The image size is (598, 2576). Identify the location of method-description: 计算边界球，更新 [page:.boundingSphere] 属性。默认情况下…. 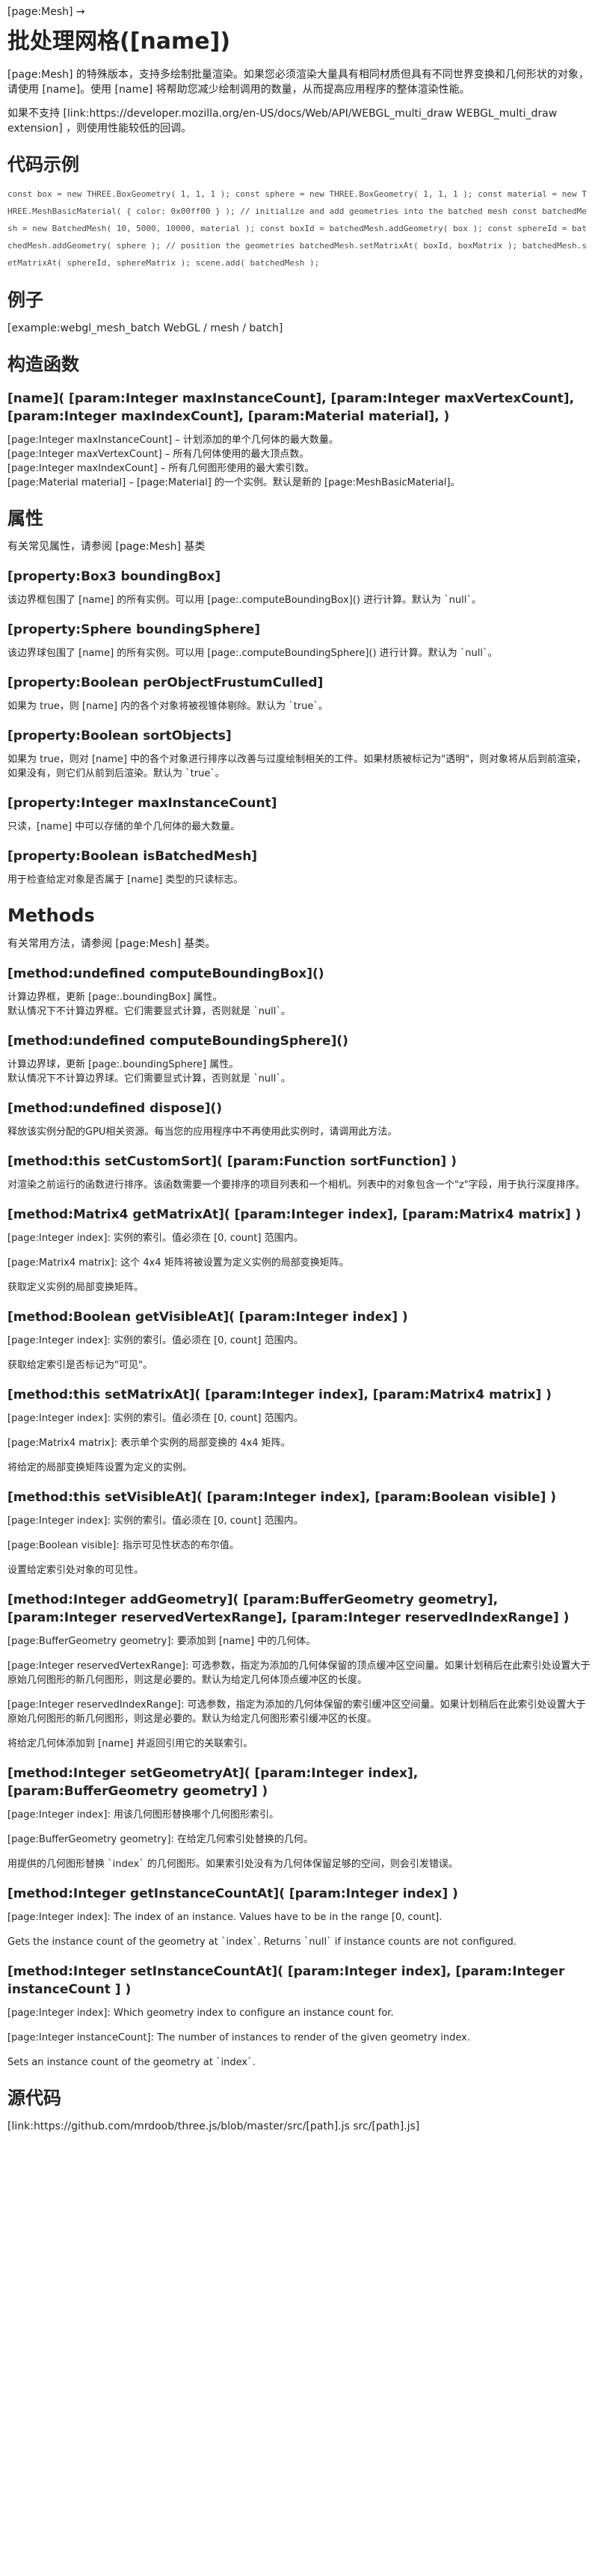
(299, 1072).